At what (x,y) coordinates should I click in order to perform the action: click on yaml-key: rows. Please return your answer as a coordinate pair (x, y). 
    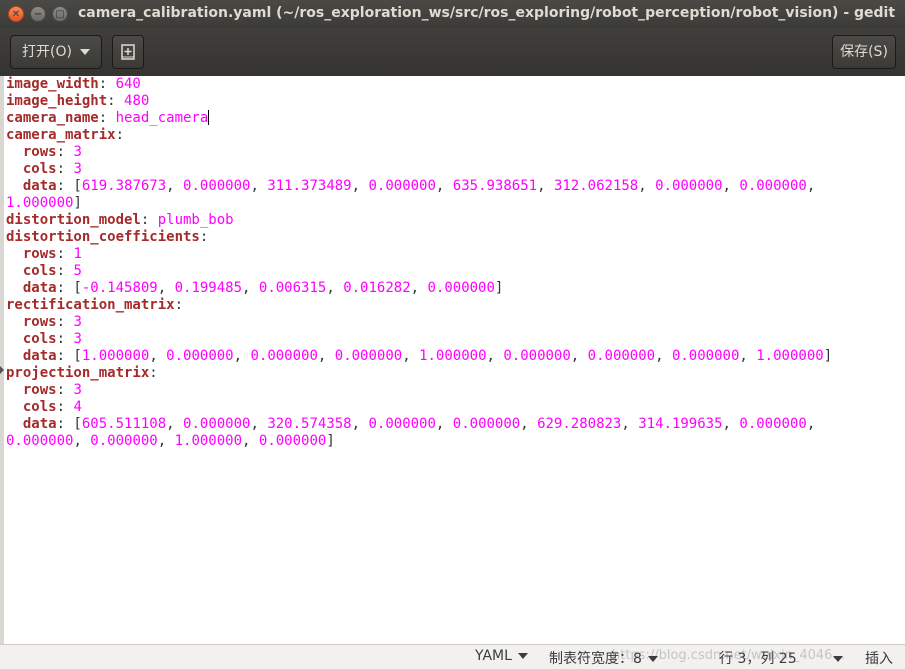
    Looking at the image, I should click on (39, 322).